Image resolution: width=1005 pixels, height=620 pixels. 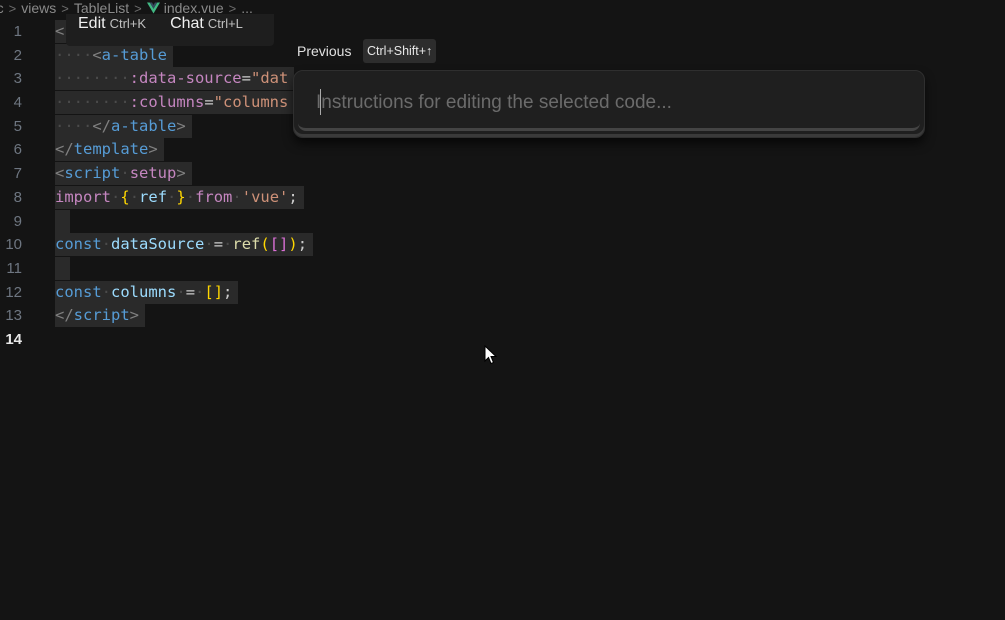 I want to click on chat-label: Chat, so click(x=187, y=23).